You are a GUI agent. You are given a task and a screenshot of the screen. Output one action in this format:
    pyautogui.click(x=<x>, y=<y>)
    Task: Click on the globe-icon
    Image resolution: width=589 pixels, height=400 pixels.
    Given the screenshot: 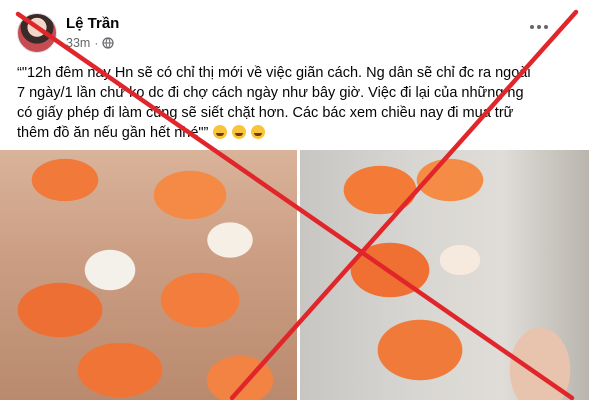 What is the action you would take?
    pyautogui.click(x=108, y=43)
    